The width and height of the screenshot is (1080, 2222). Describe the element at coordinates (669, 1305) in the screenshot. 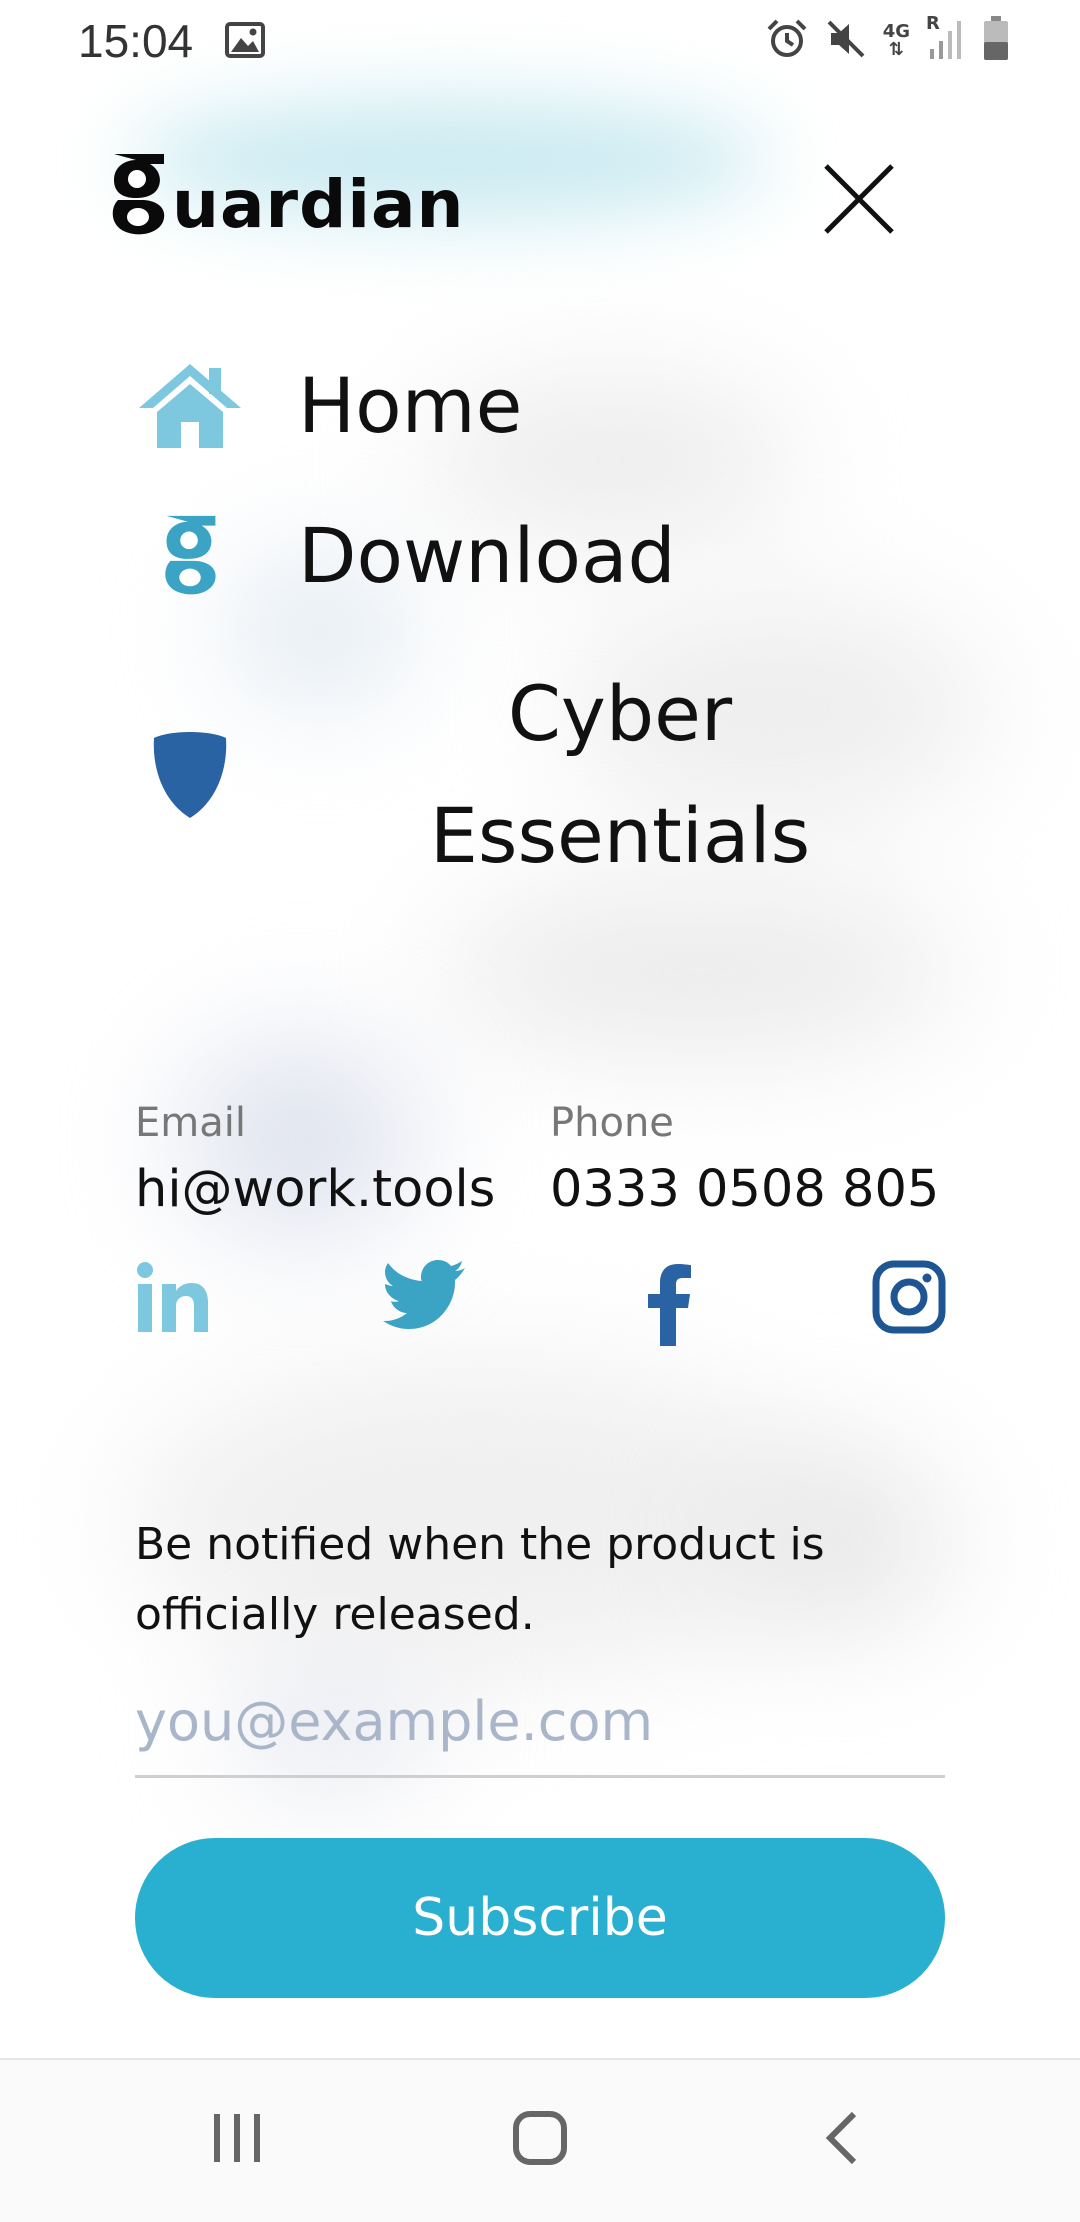

I see `facebook-icon` at that location.